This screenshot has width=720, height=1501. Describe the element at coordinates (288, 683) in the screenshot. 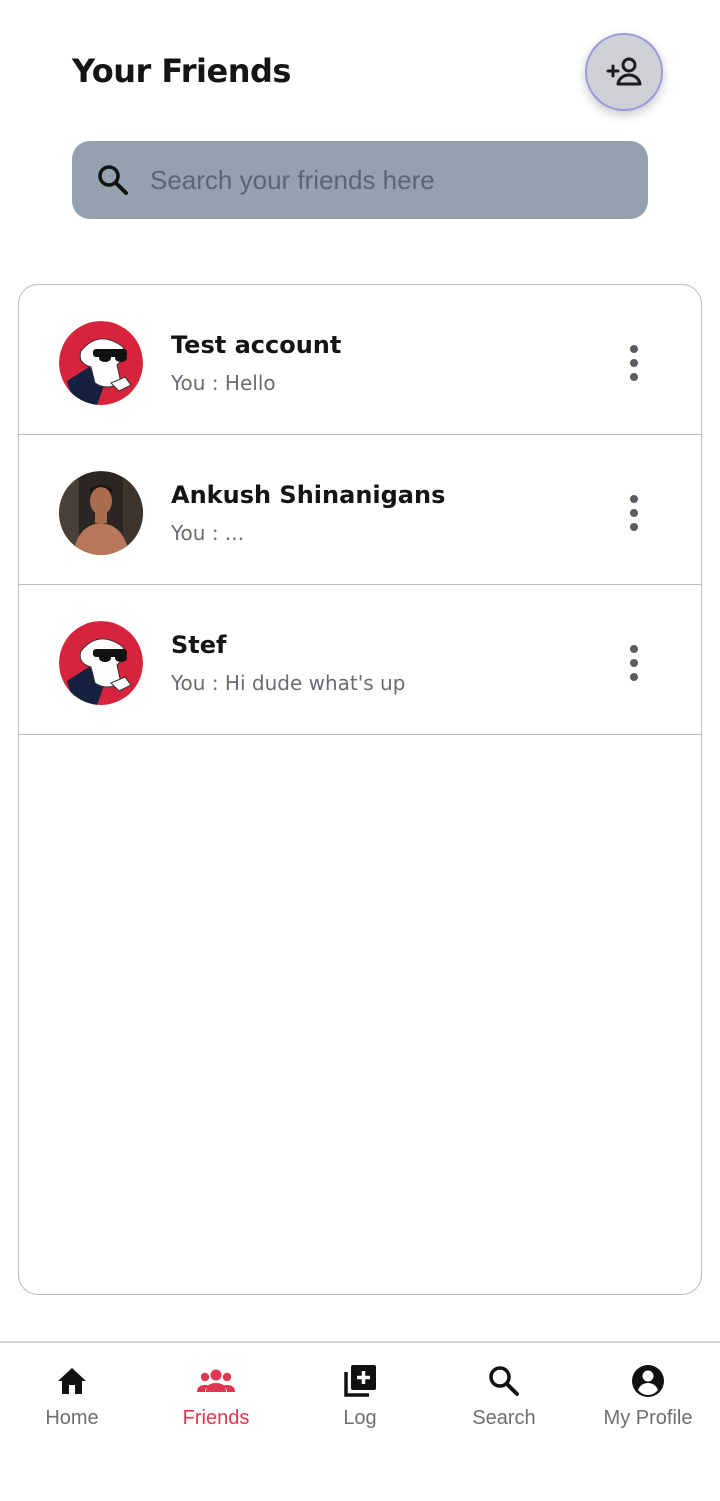

I see `last-message-preview: You : Hi dude what's up` at that location.